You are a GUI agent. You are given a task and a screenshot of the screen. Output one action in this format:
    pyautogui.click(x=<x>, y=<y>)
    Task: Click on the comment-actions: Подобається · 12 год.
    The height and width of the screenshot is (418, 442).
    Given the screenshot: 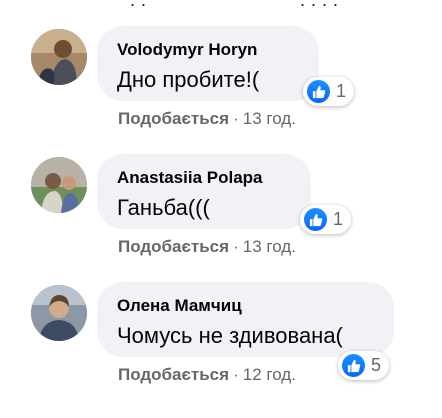 What is the action you would take?
    pyautogui.click(x=207, y=375)
    